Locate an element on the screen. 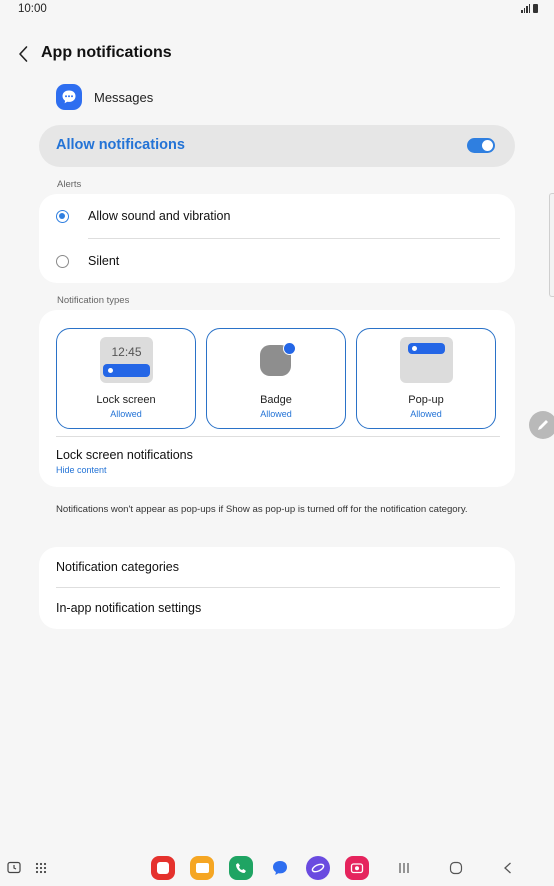 Image resolution: width=554 pixels, height=886 pixels. apps-grid-button is located at coordinates (41, 868).